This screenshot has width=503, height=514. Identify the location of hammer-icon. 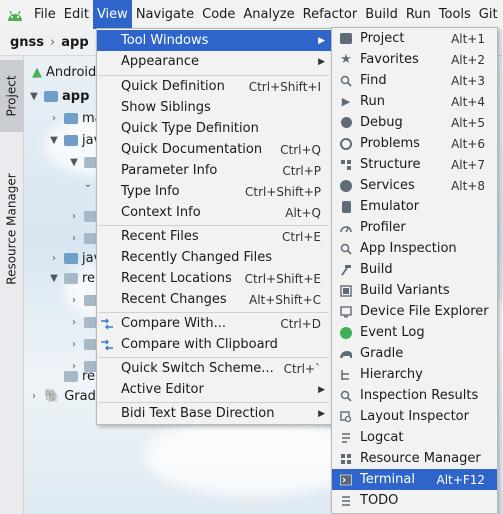
(346, 269).